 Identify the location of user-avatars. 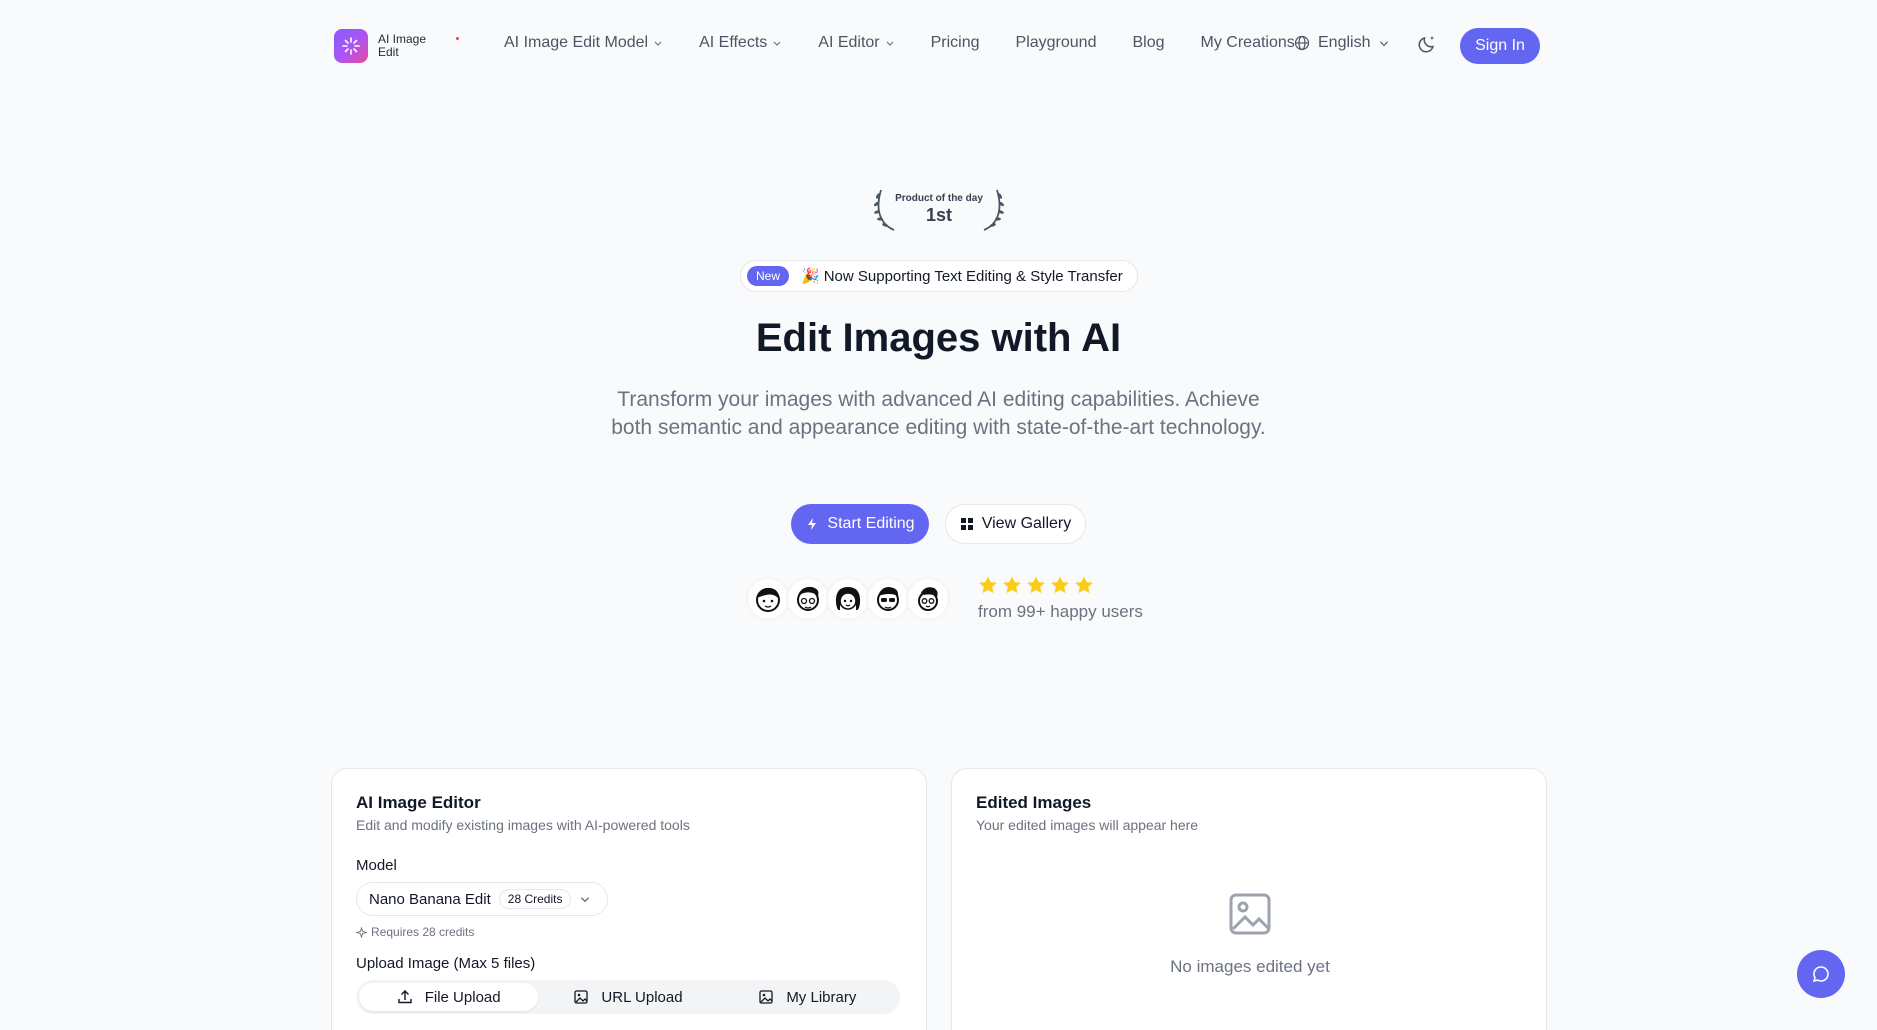
(848, 599).